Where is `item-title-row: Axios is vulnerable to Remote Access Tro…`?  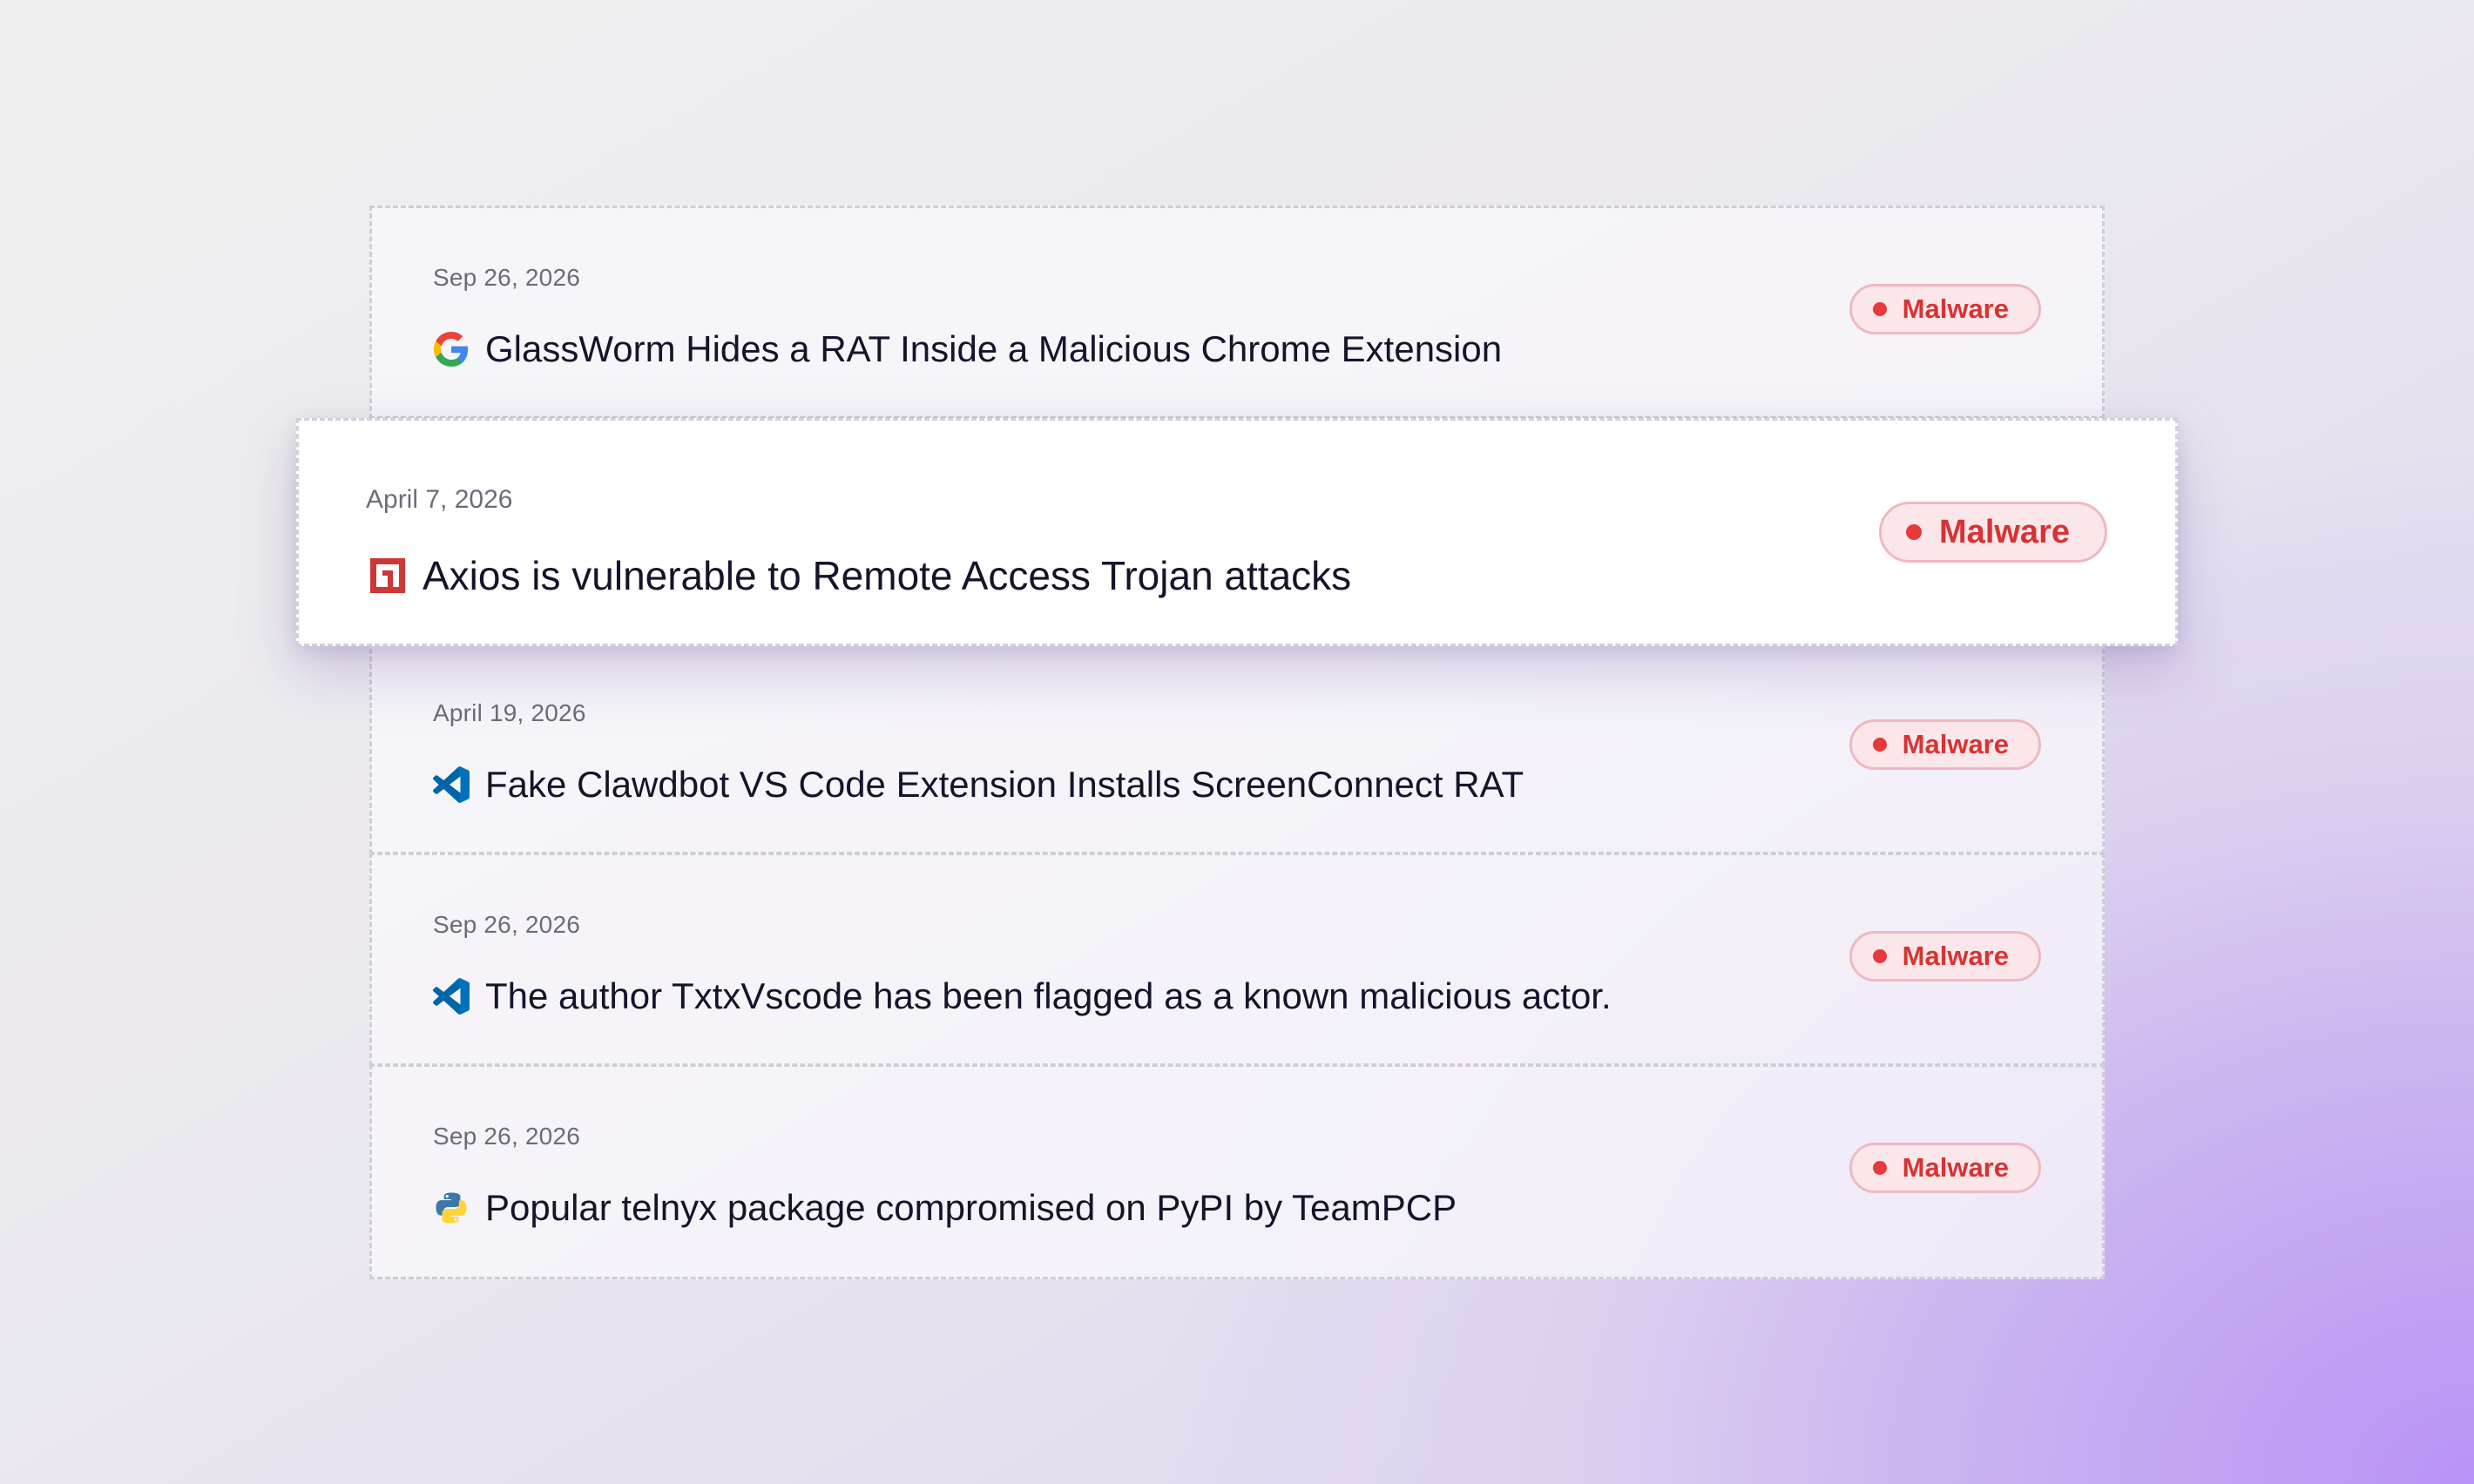
item-title-row: Axios is vulnerable to Remote Access Tro… is located at coordinates (860, 576).